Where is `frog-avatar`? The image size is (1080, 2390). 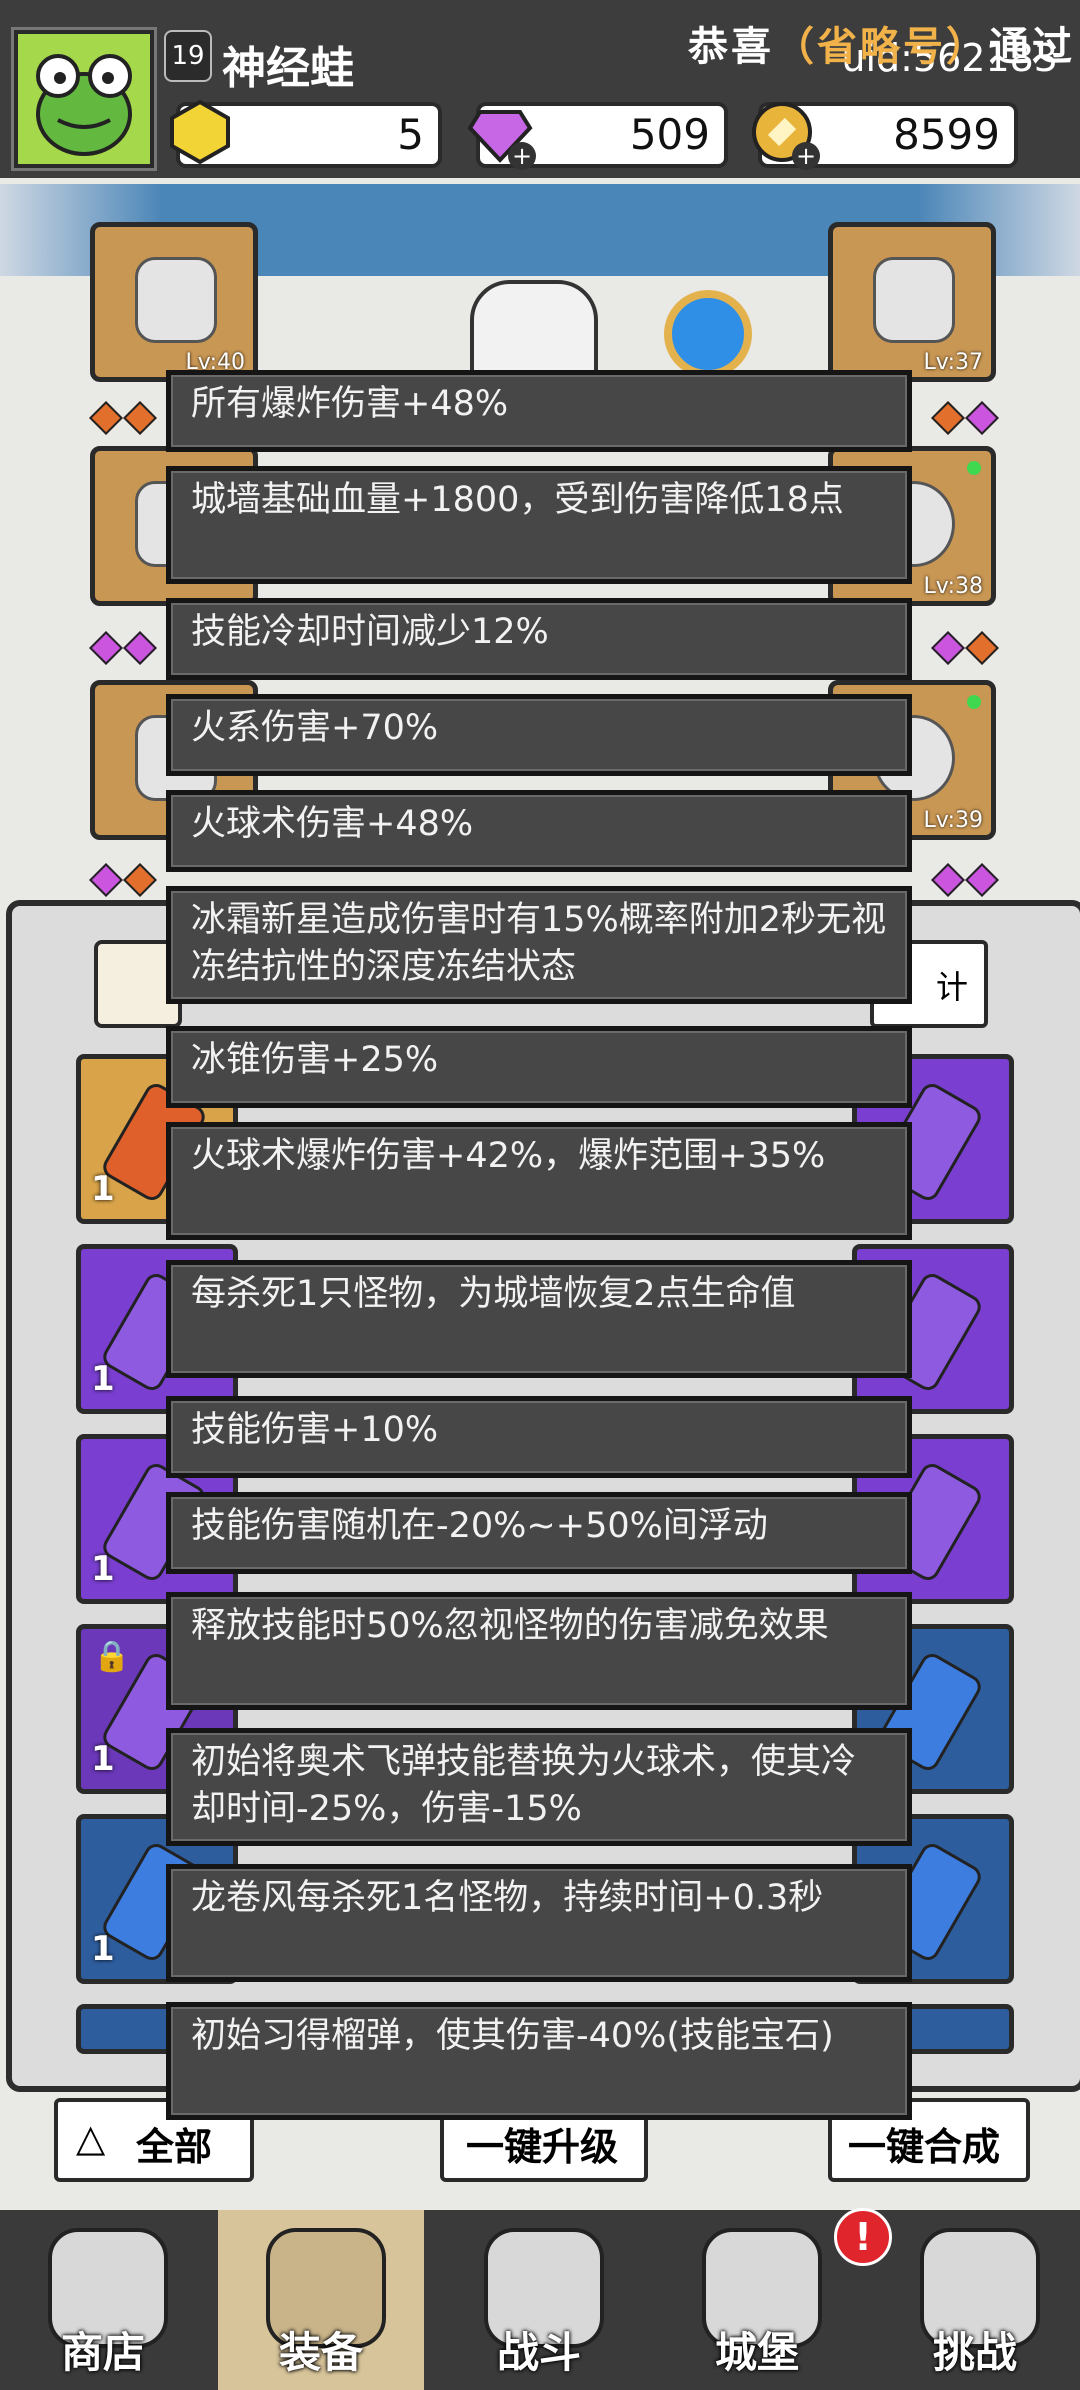 frog-avatar is located at coordinates (84, 99).